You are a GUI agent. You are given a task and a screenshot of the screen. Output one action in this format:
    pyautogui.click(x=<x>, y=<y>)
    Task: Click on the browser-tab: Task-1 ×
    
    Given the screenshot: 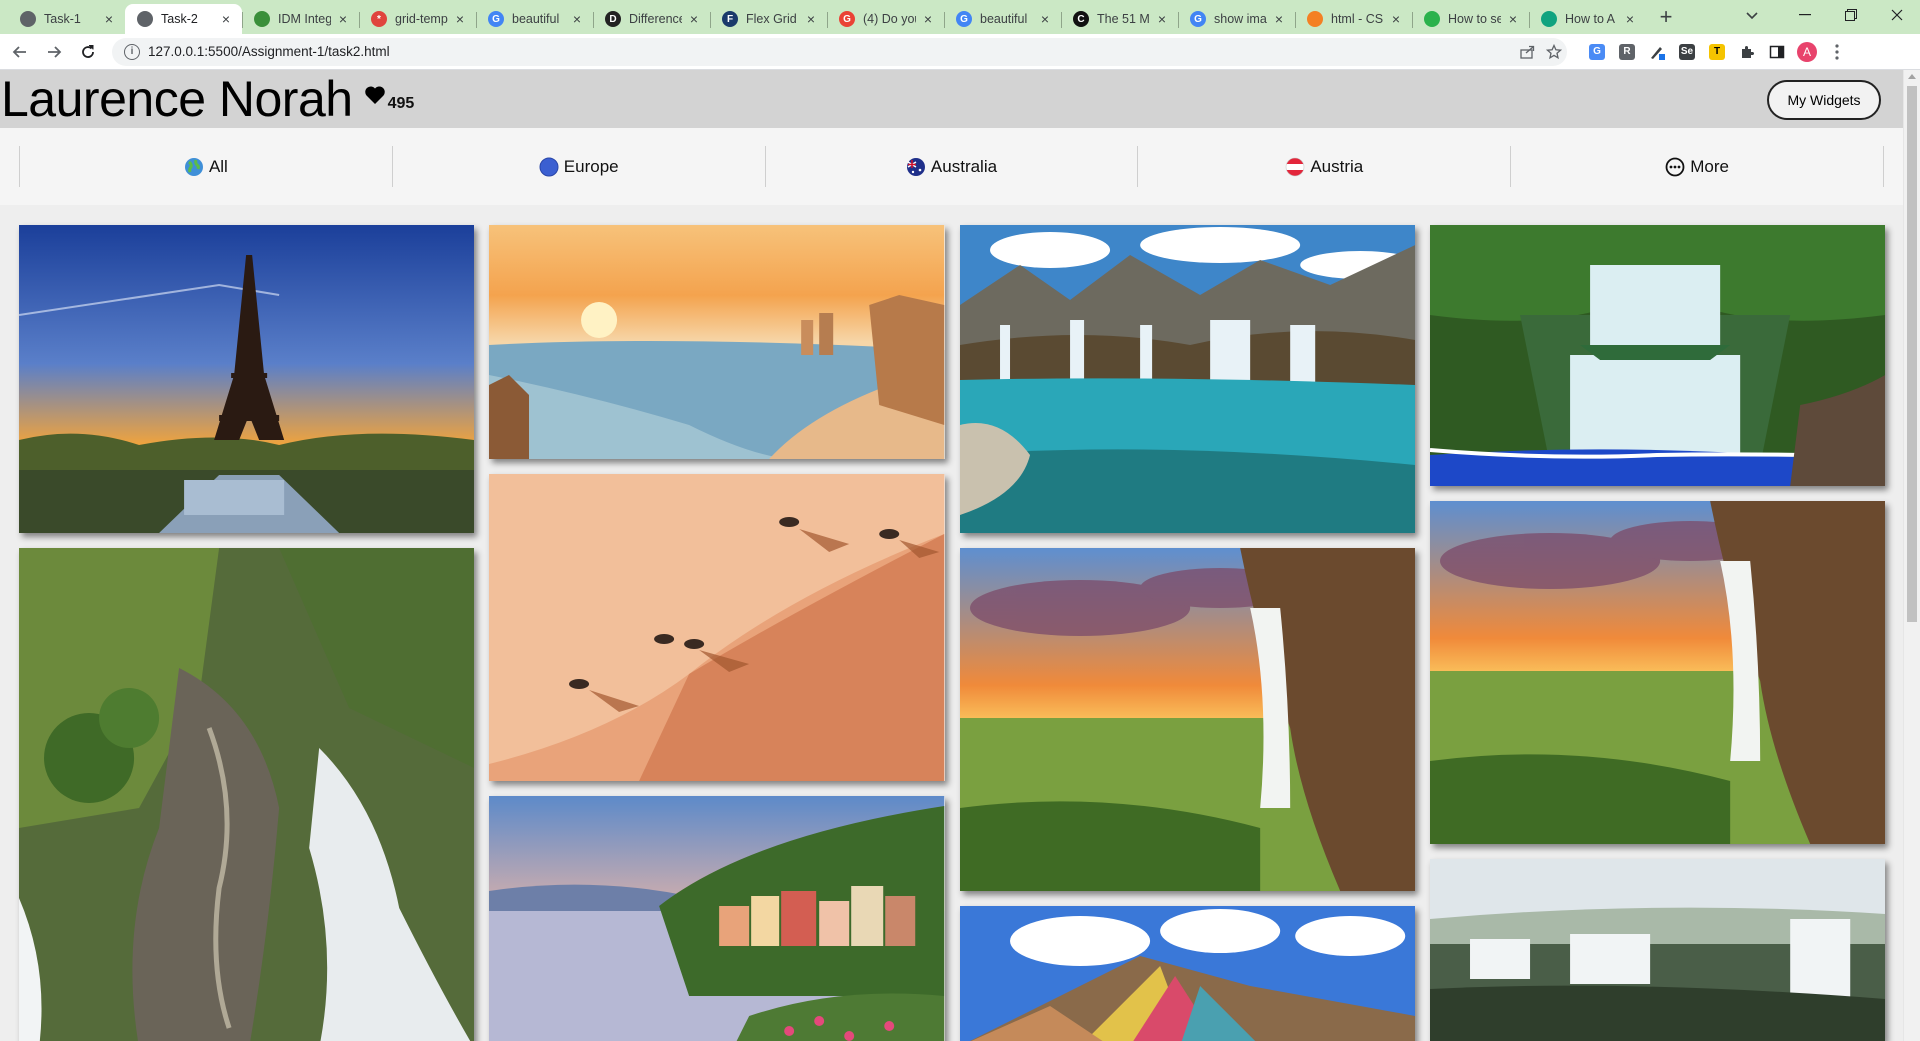 What is the action you would take?
    pyautogui.click(x=66, y=19)
    